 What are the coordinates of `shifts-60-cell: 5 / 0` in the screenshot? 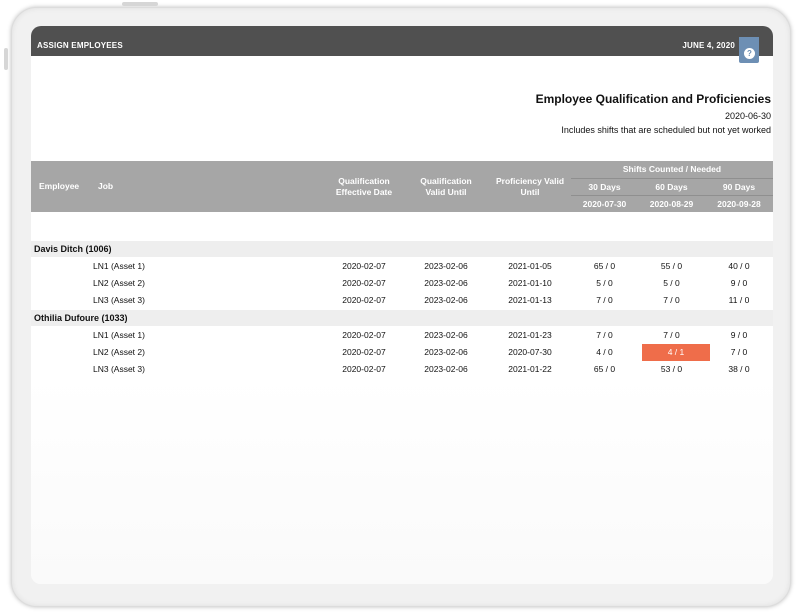 It's located at (671, 283).